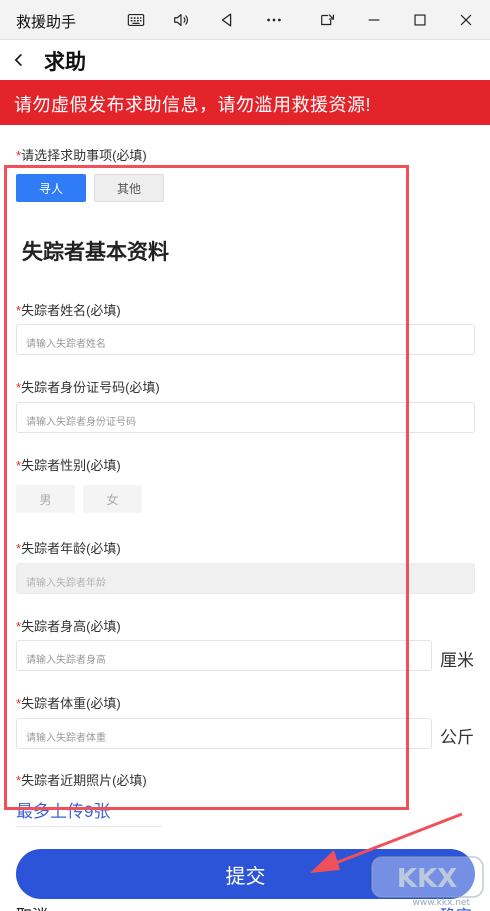 The height and width of the screenshot is (911, 490). Describe the element at coordinates (457, 737) in the screenshot. I see `weight-unit: 公斤` at that location.